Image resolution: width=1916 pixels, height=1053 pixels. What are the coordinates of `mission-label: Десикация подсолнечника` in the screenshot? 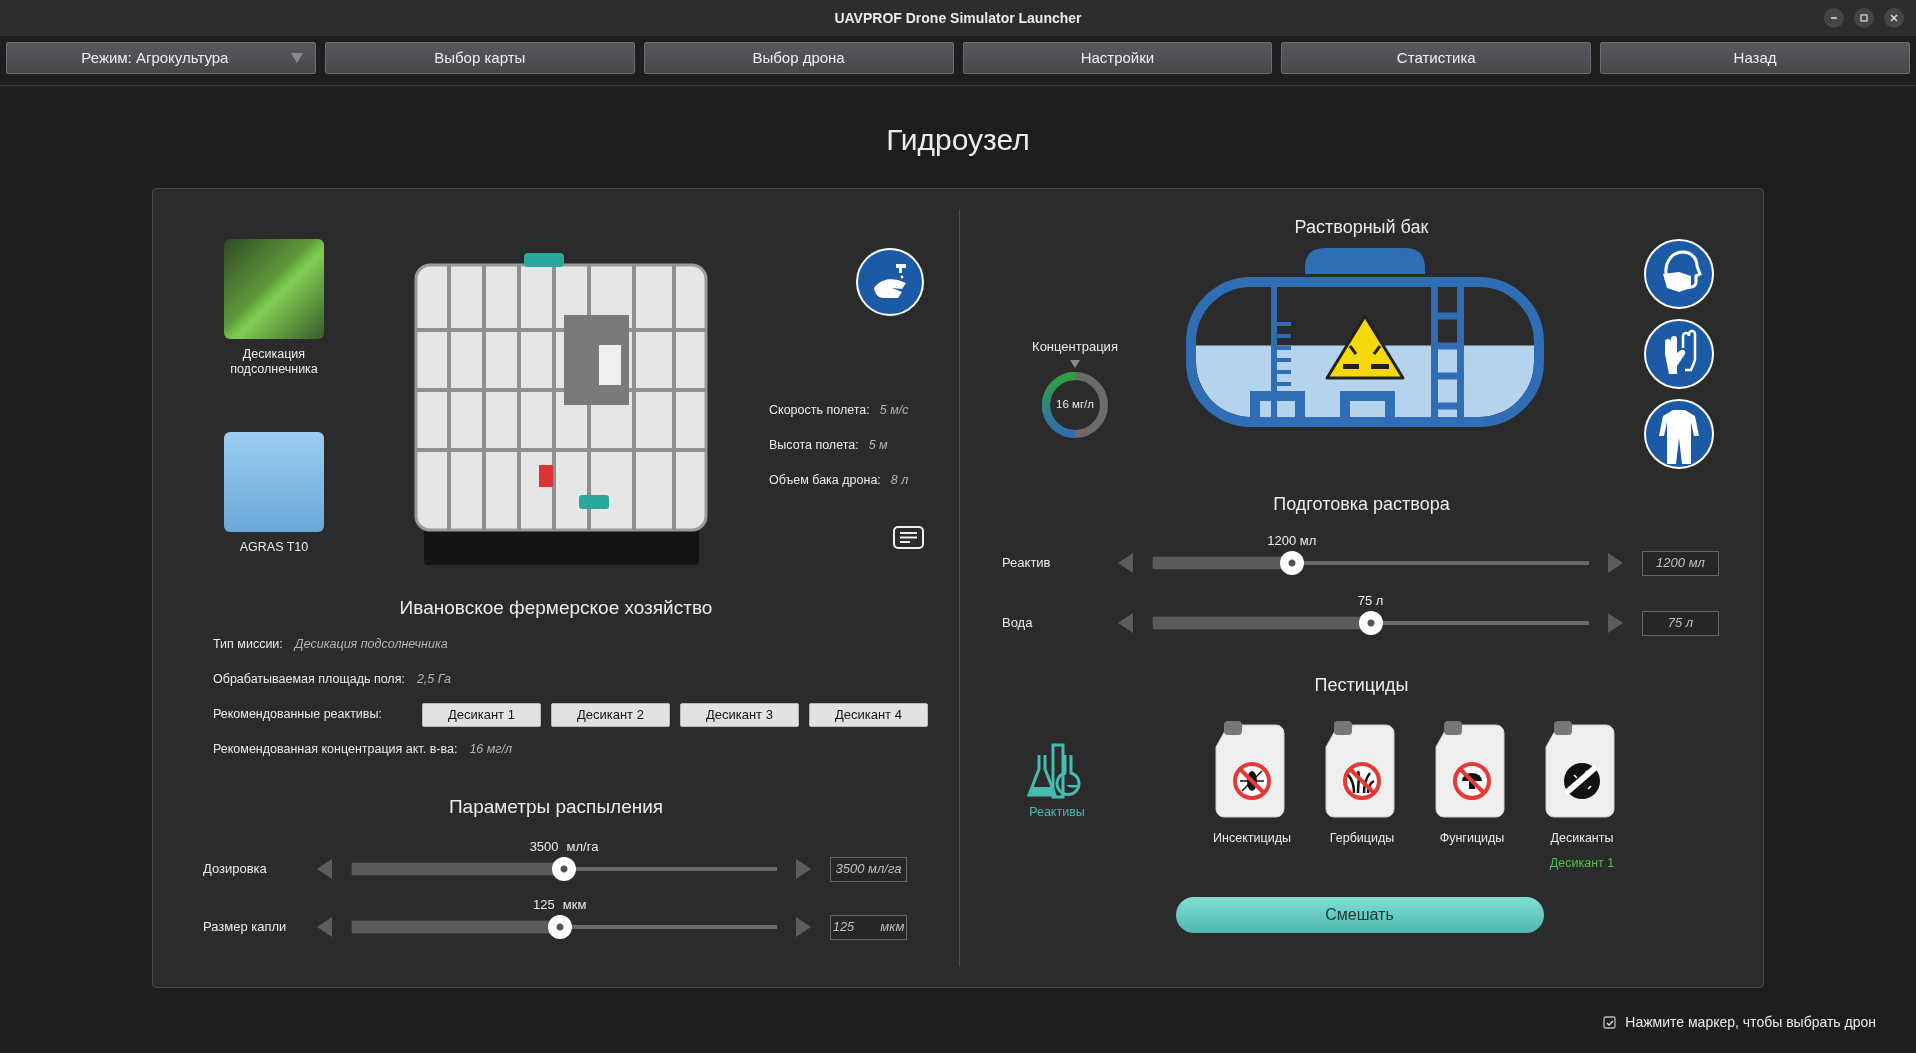 It's located at (274, 362).